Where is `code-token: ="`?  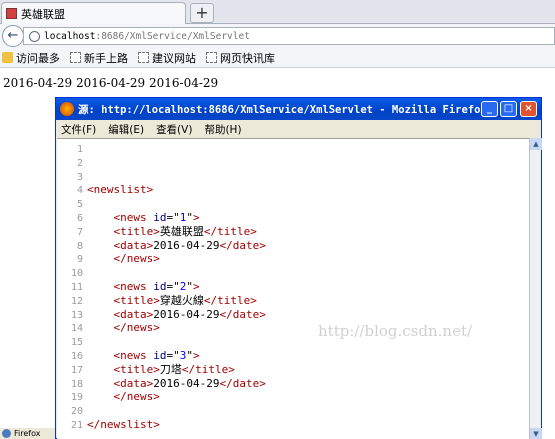 code-token: =" is located at coordinates (173, 217).